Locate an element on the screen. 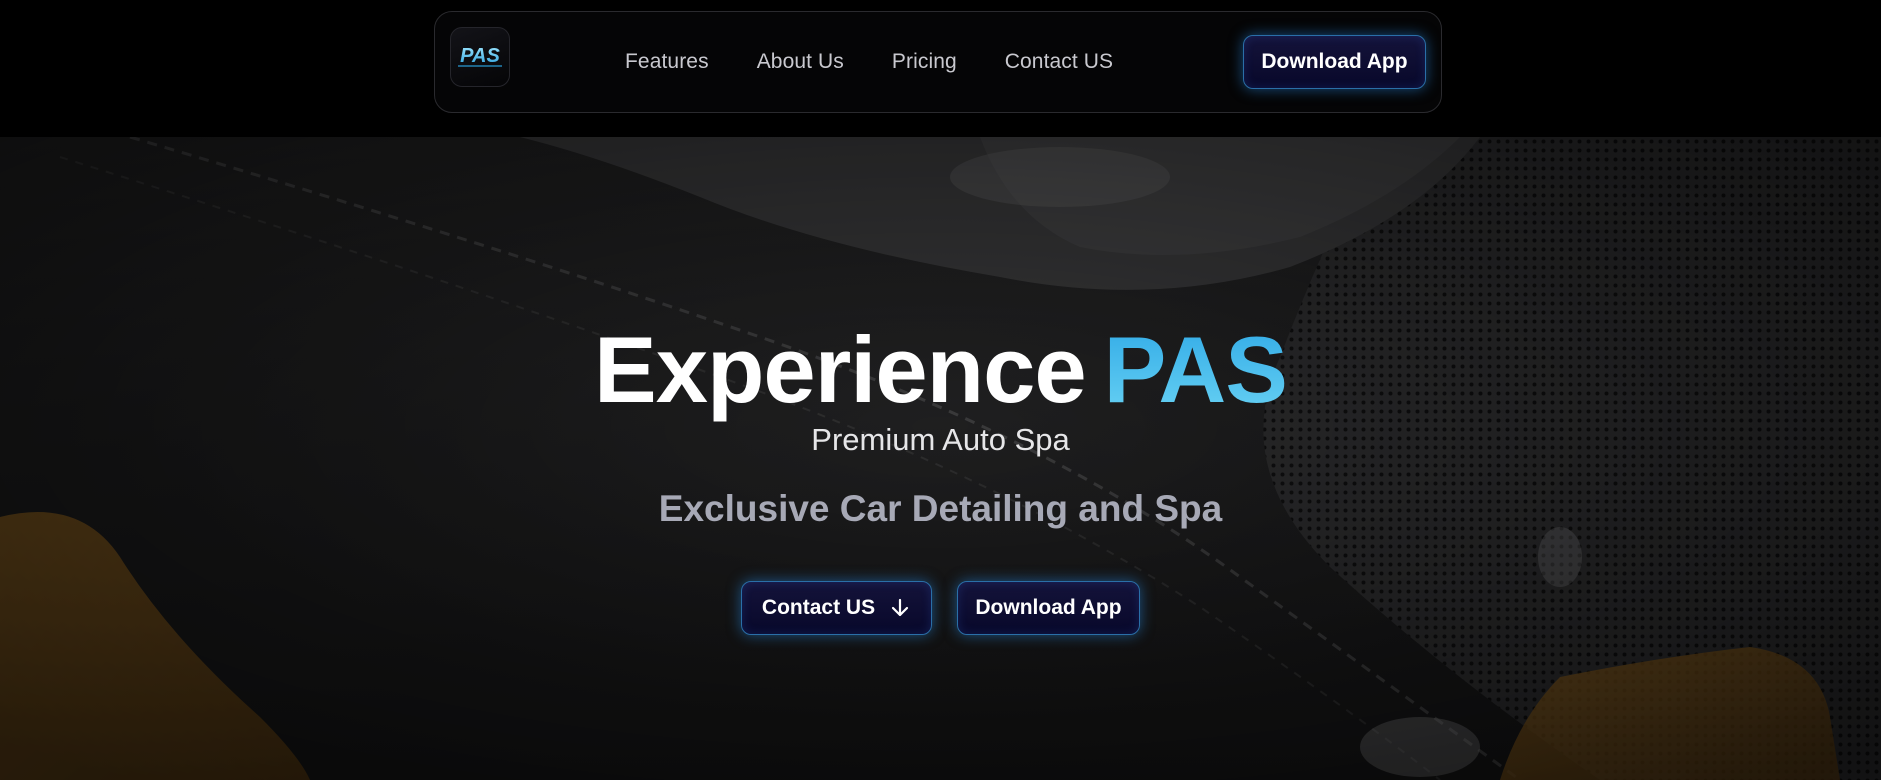 The image size is (1881, 780). brand-logo: PAS is located at coordinates (480, 57).